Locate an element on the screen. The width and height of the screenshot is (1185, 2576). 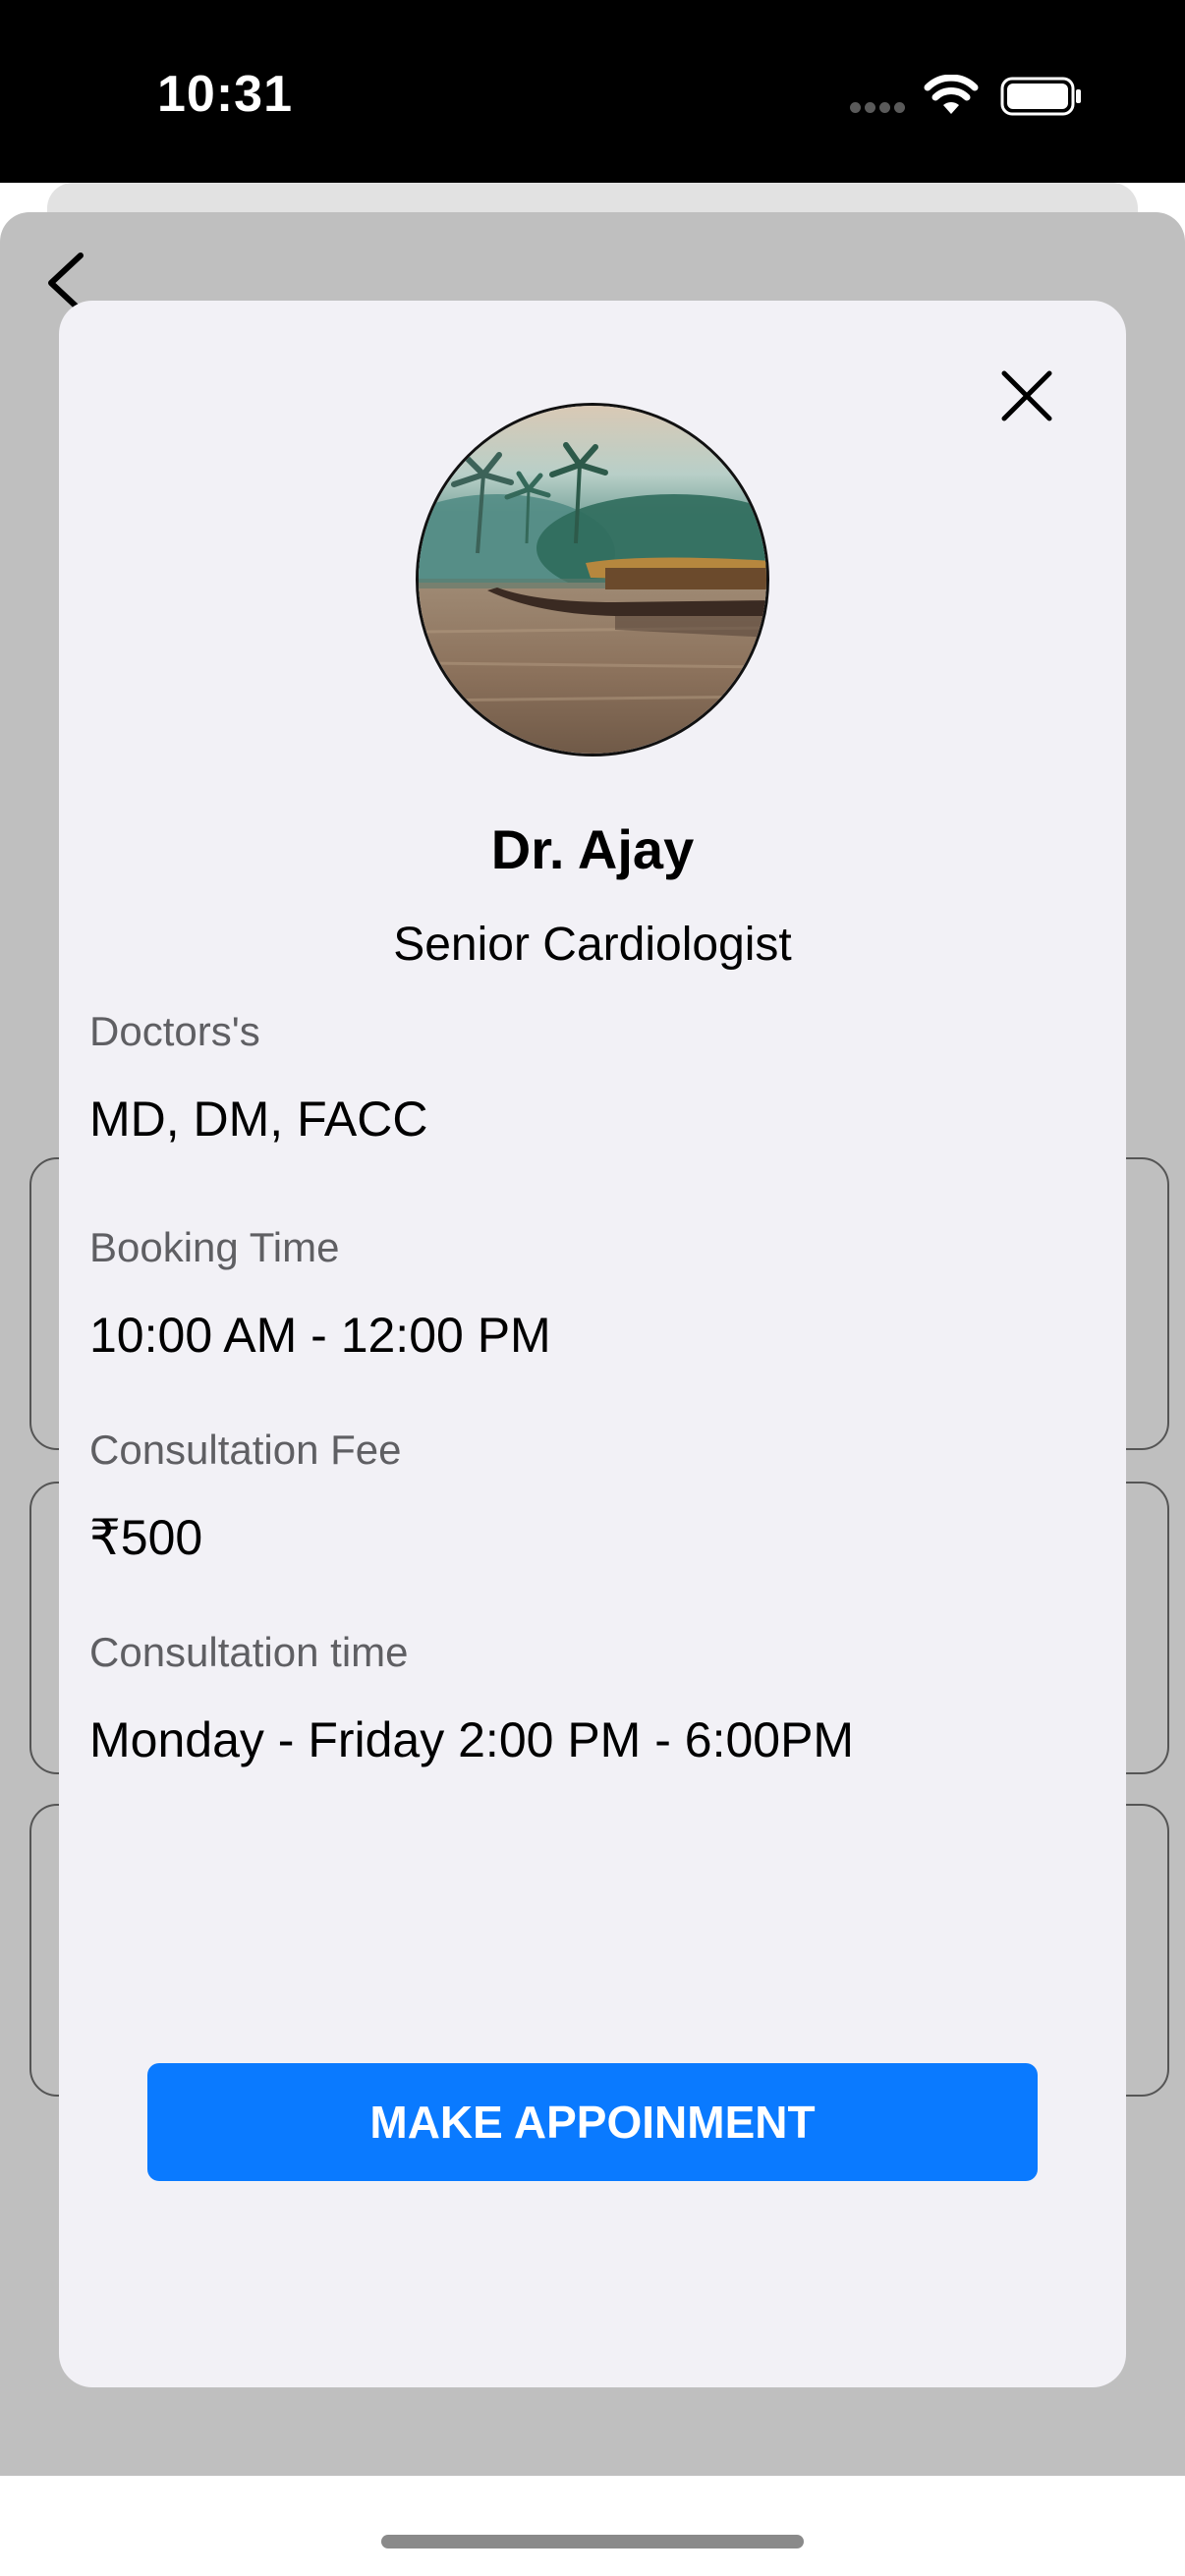
backwaters-houseboat-photo is located at coordinates (592, 580).